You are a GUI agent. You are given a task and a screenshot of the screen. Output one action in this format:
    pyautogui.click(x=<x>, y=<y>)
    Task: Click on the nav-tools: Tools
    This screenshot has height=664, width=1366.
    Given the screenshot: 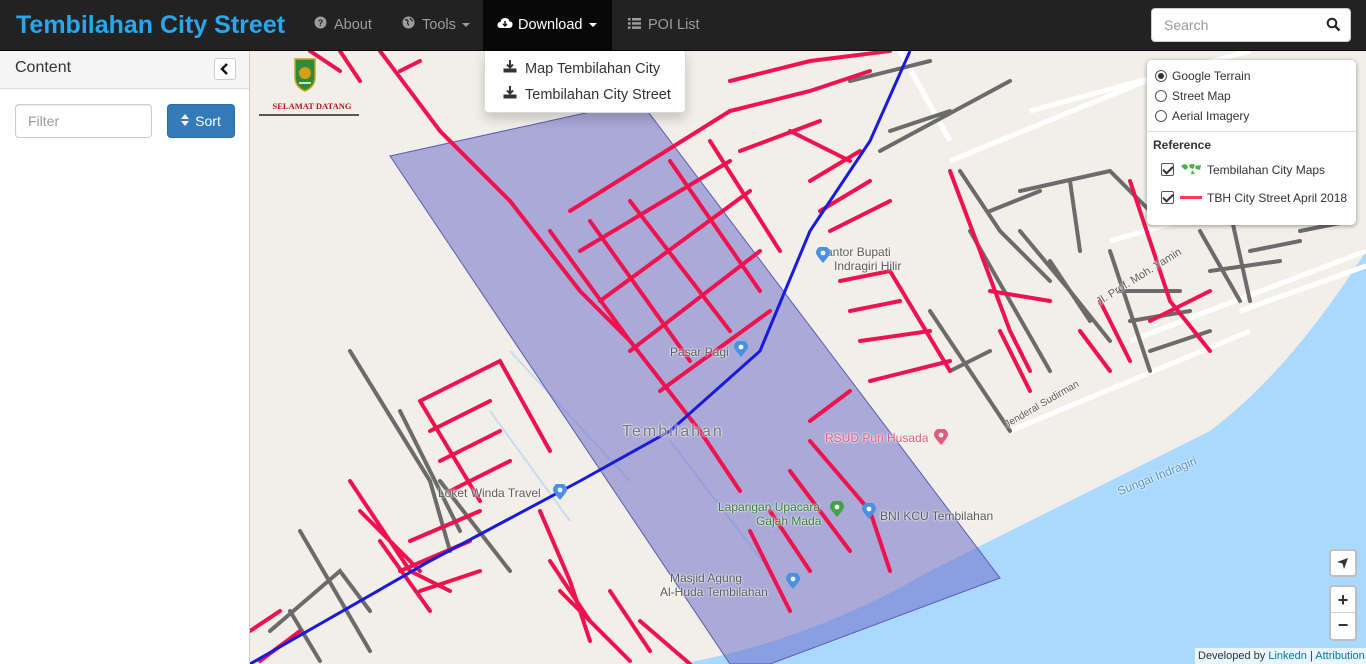 What is the action you would take?
    pyautogui.click(x=435, y=25)
    